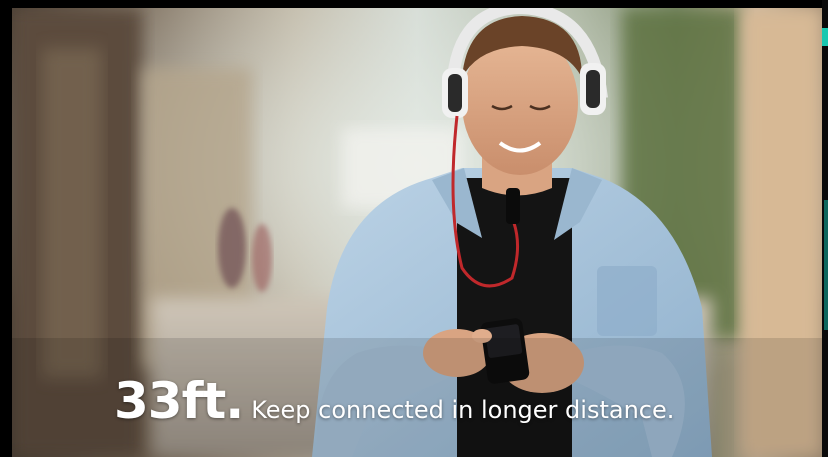 This screenshot has height=457, width=828. Describe the element at coordinates (826, 265) in the screenshot. I see `accent-stripe` at that location.